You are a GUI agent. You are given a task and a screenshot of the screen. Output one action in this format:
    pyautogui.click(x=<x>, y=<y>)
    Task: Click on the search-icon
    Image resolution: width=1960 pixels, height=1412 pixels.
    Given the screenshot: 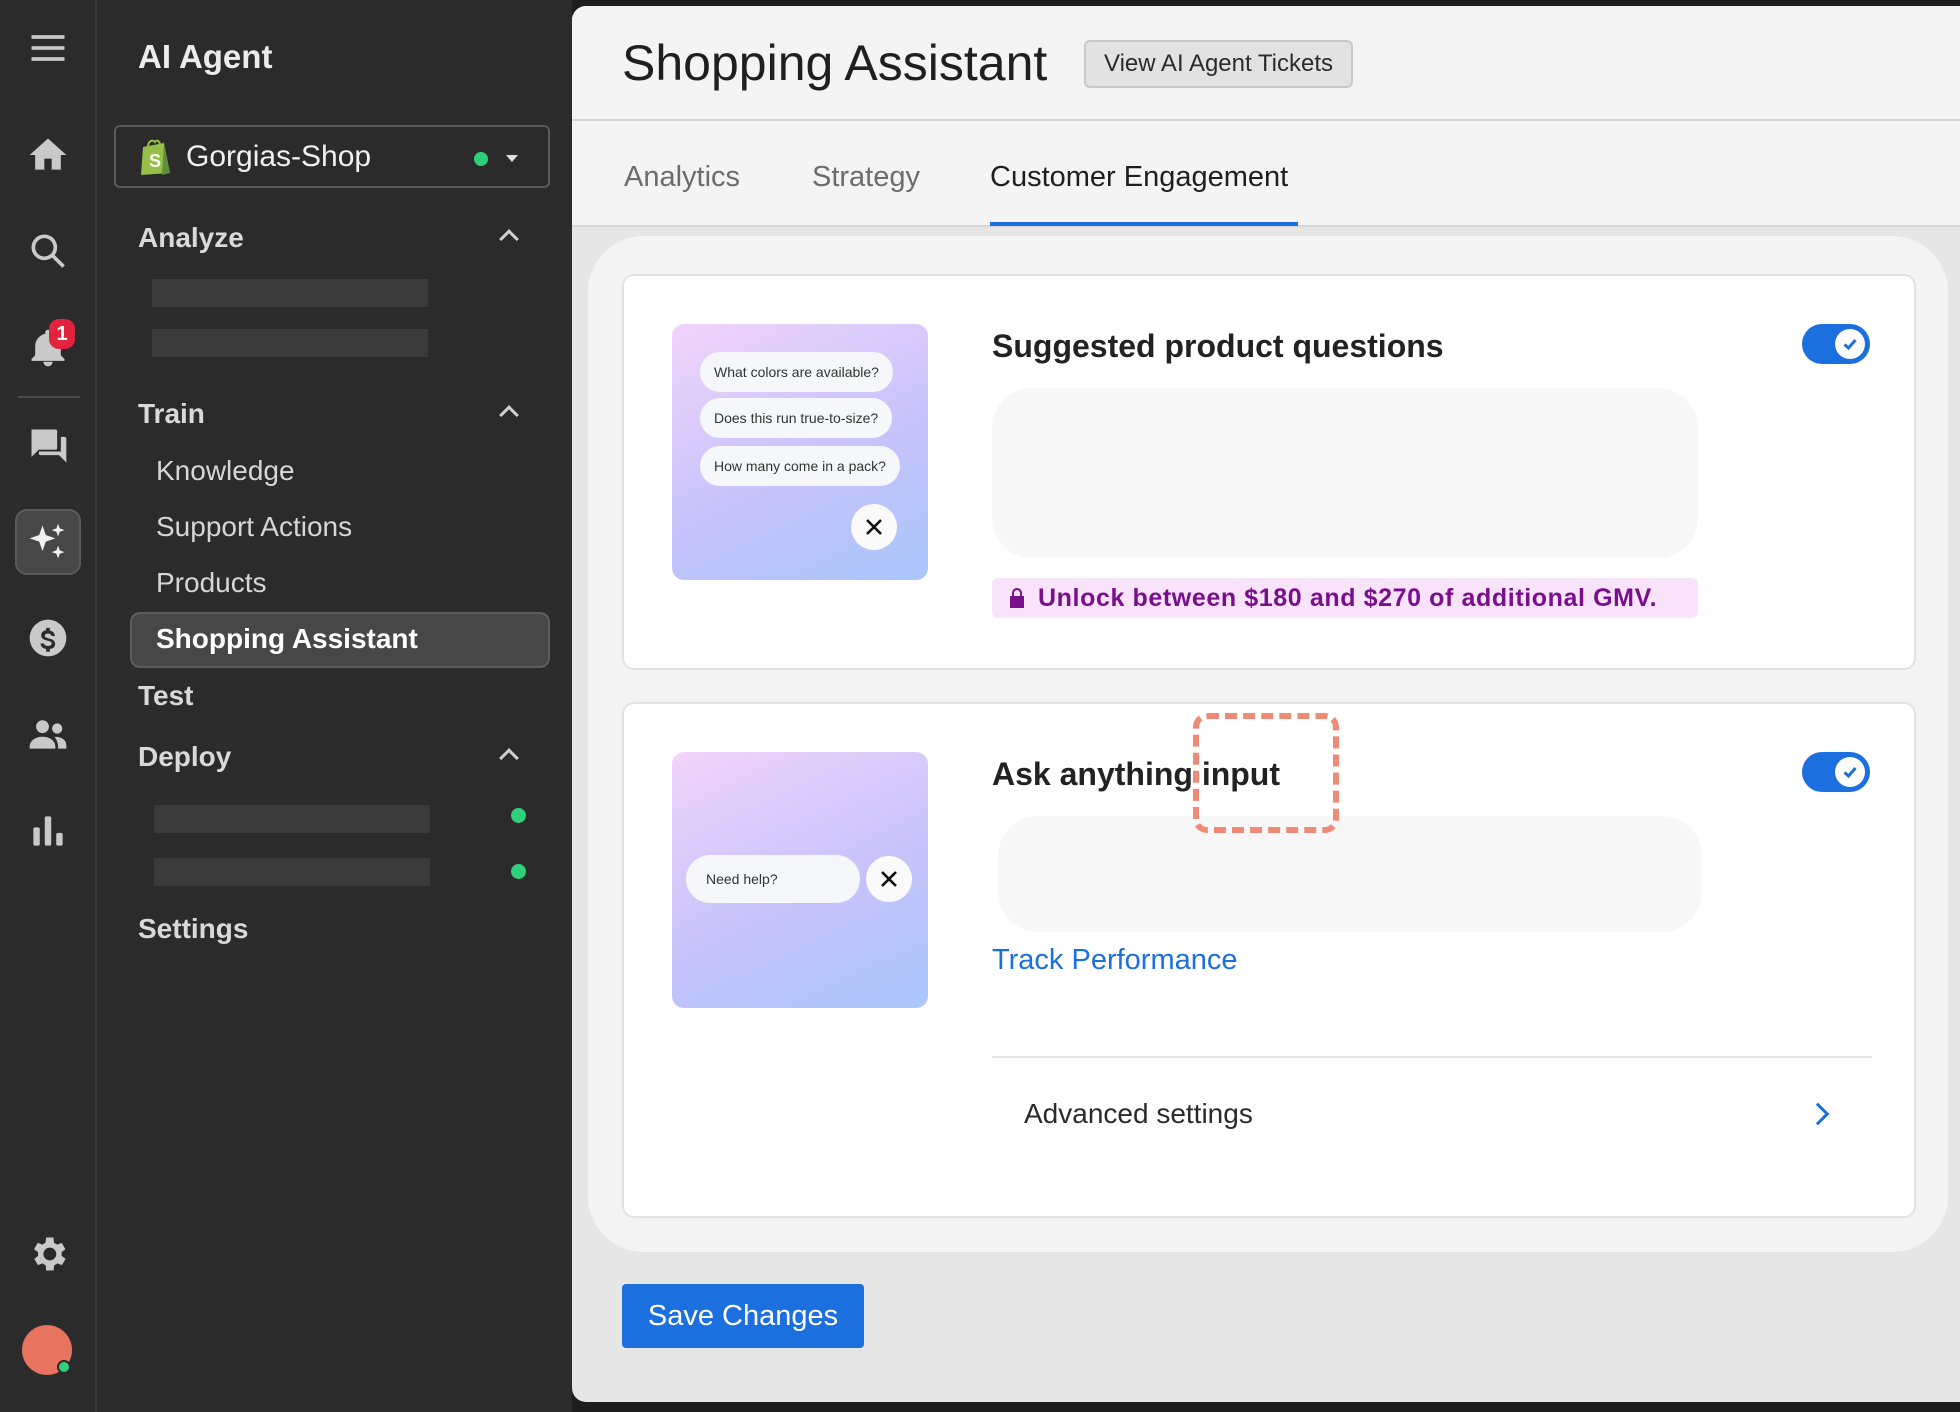 What is the action you would take?
    pyautogui.click(x=48, y=251)
    